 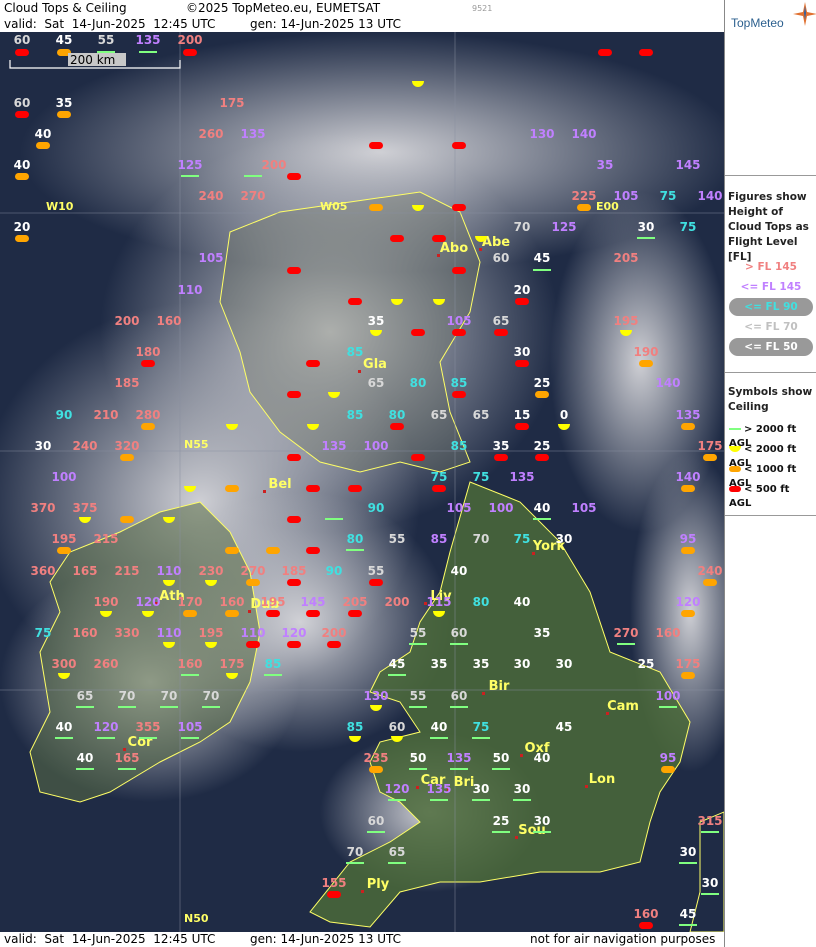 I want to click on cloud-top-value: 180, so click(x=147, y=352).